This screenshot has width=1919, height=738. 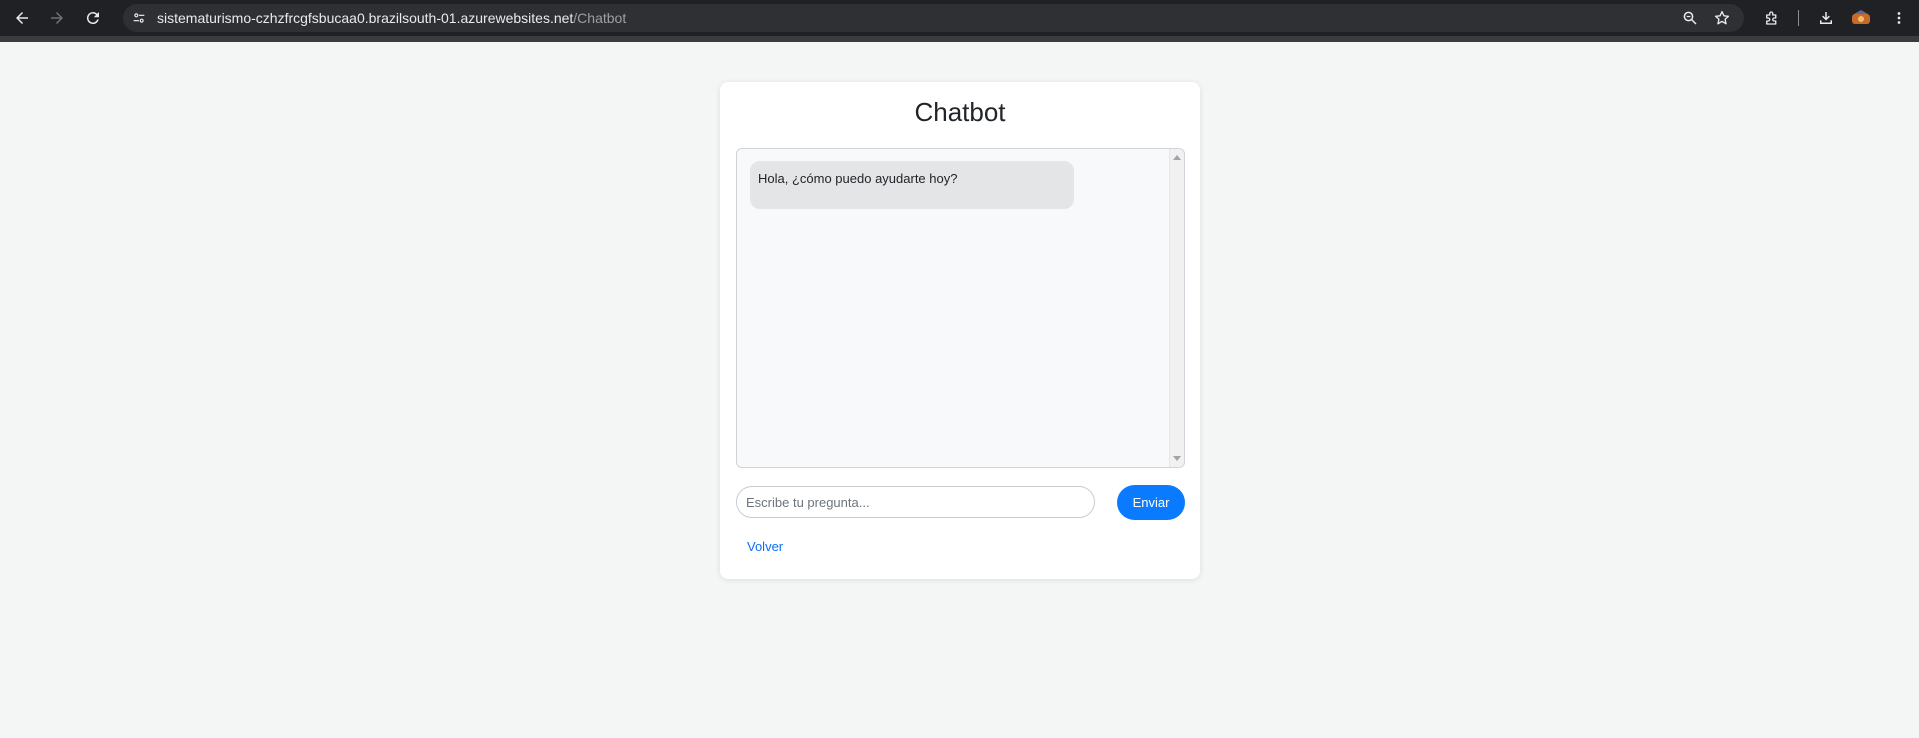 I want to click on back-arrow-icon, so click(x=22, y=18).